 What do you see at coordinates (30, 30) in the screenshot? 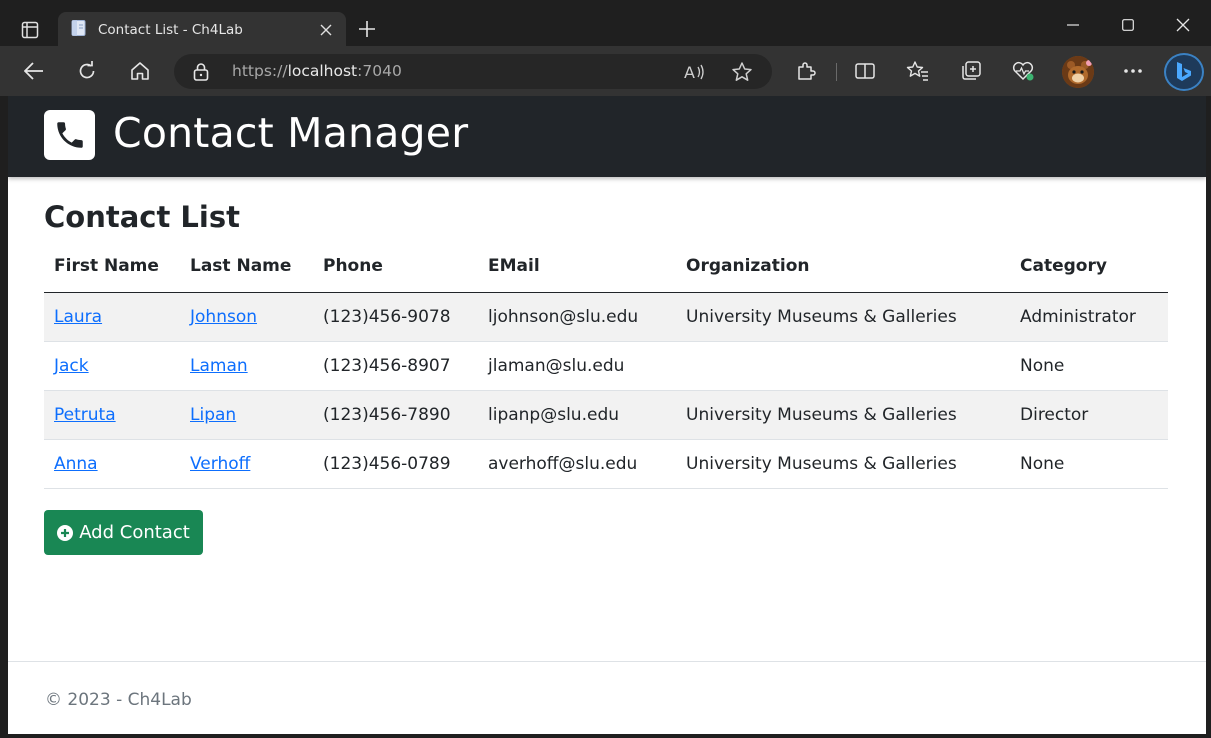
I see `tab-actions-icon` at bounding box center [30, 30].